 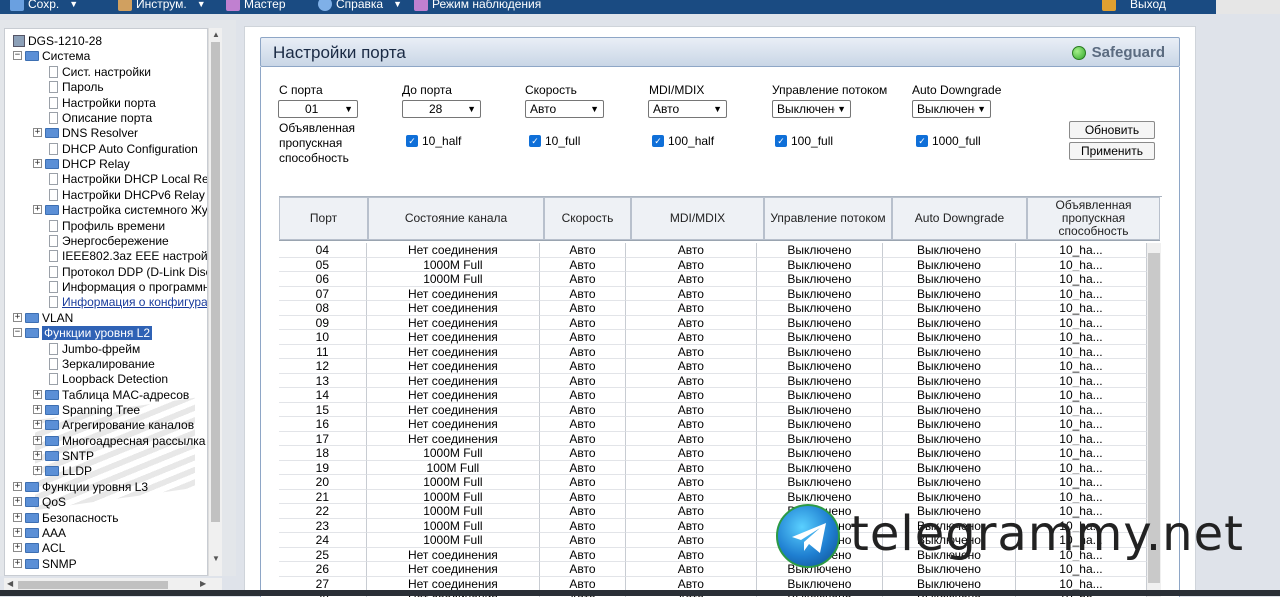 I want to click on tree-item-mirroring: Зеркалирование, so click(x=102, y=363).